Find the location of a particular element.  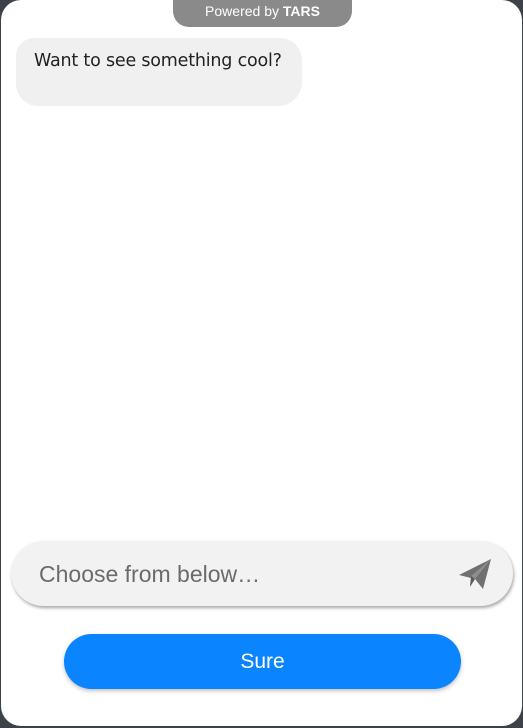

quick-reply-sure-button: Sure is located at coordinates (262, 661).